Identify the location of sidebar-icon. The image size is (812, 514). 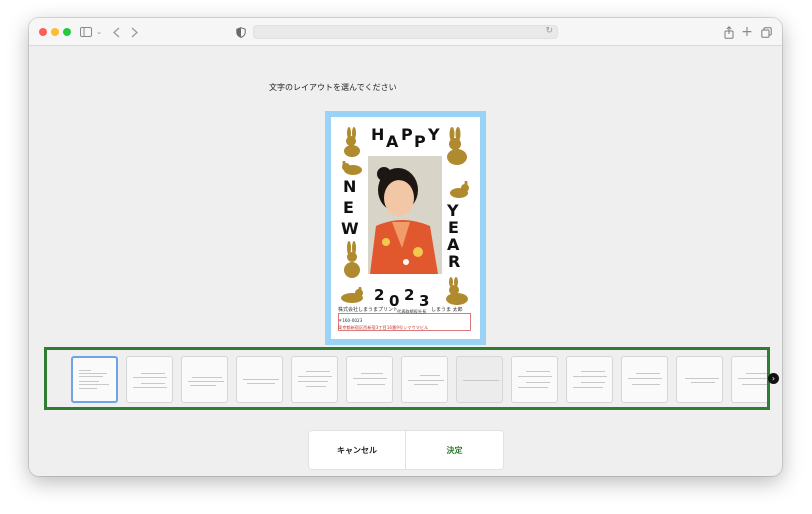
(86, 32).